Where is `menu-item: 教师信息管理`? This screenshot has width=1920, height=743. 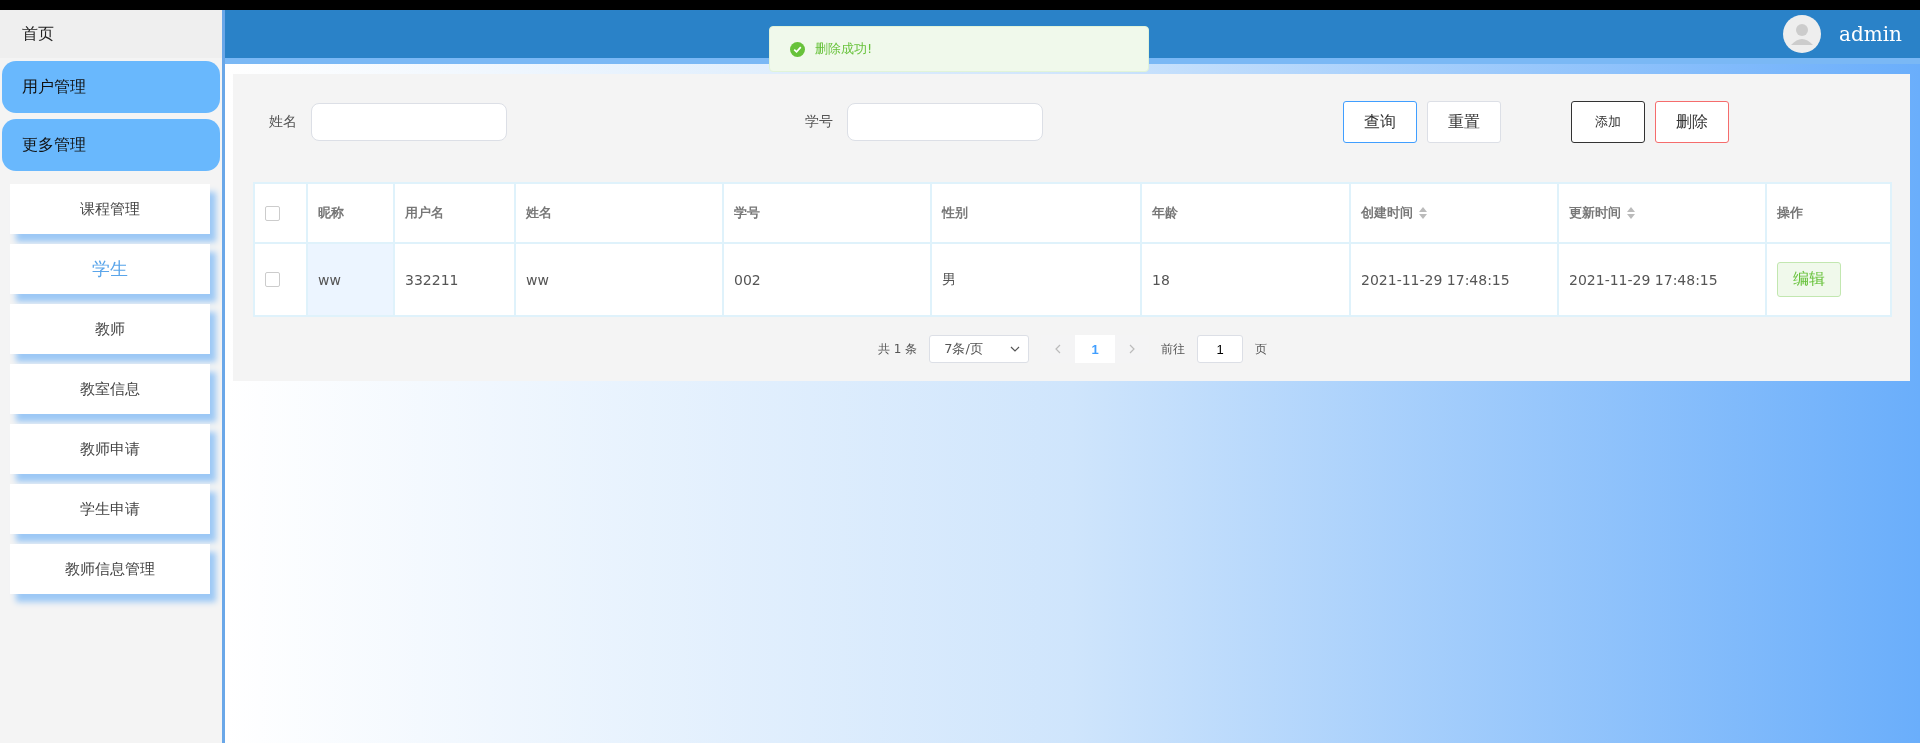
menu-item: 教师信息管理 is located at coordinates (110, 569).